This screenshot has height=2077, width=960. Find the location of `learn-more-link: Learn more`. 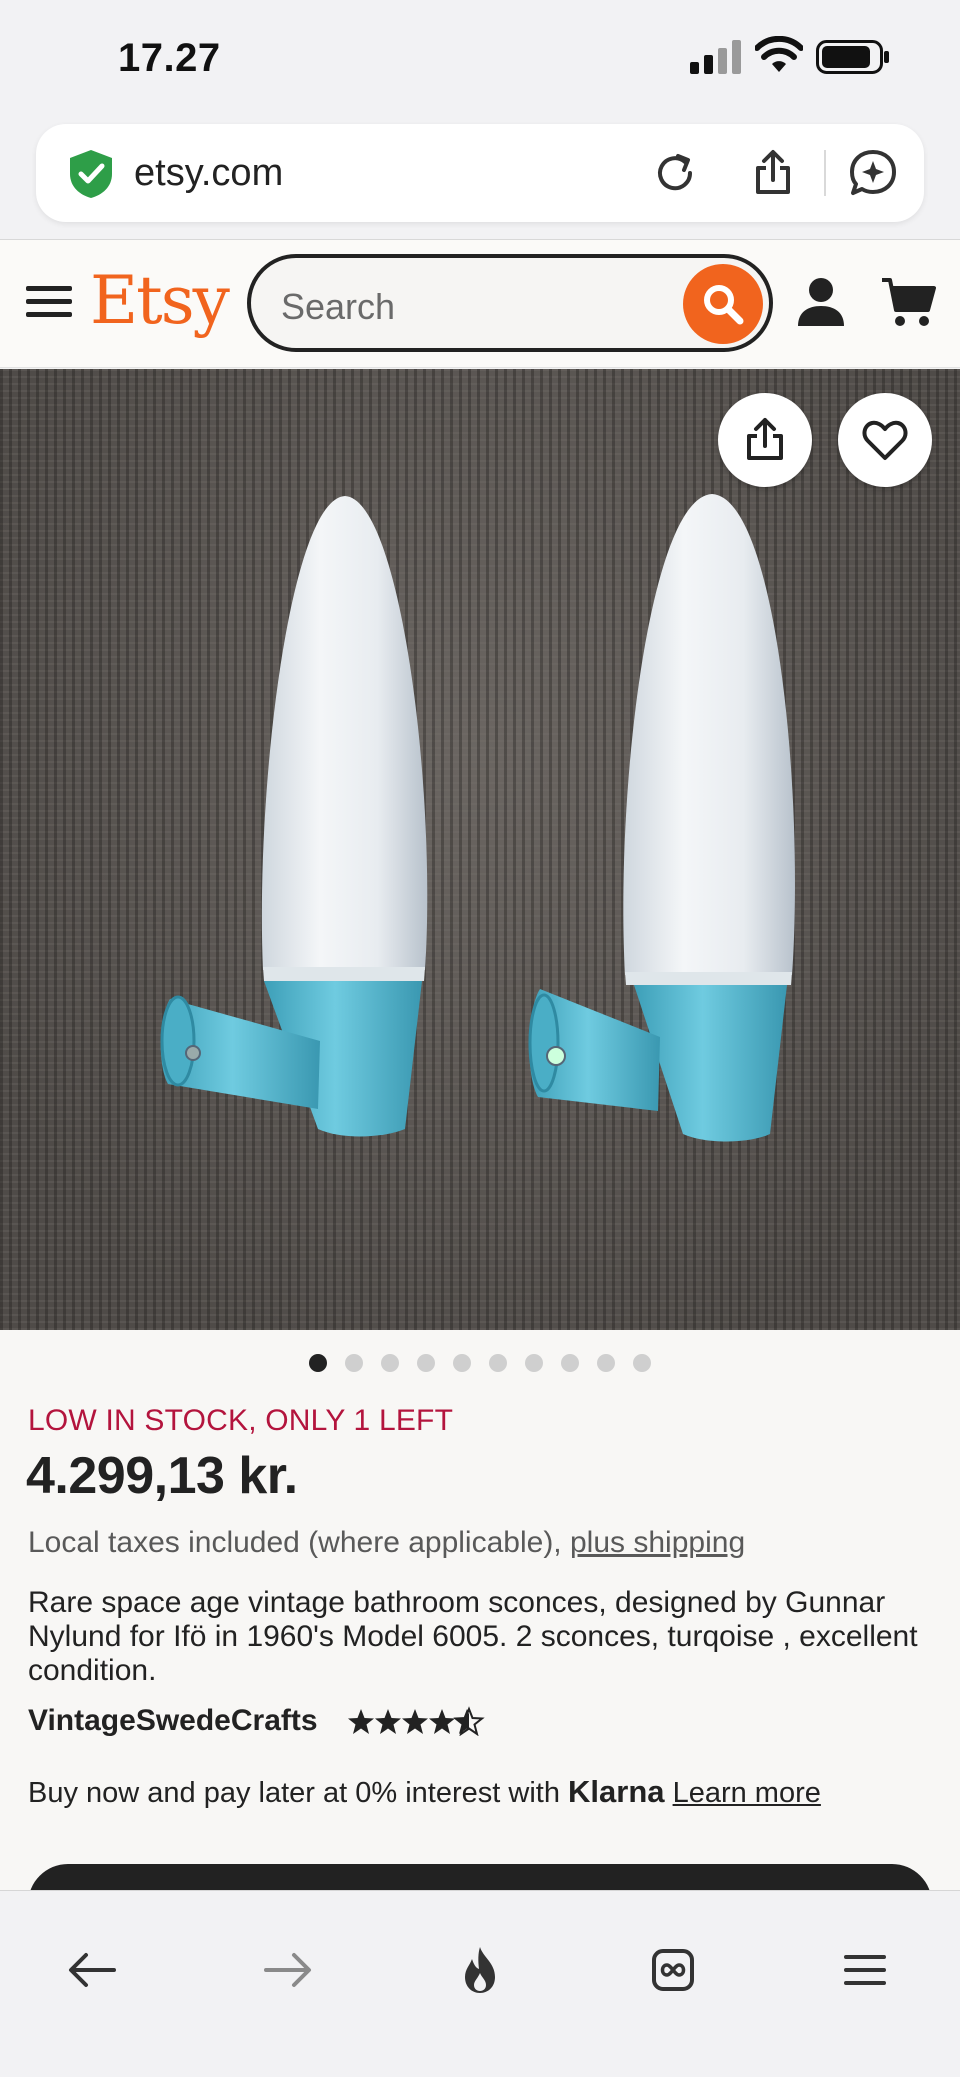

learn-more-link: Learn more is located at coordinates (747, 1793).